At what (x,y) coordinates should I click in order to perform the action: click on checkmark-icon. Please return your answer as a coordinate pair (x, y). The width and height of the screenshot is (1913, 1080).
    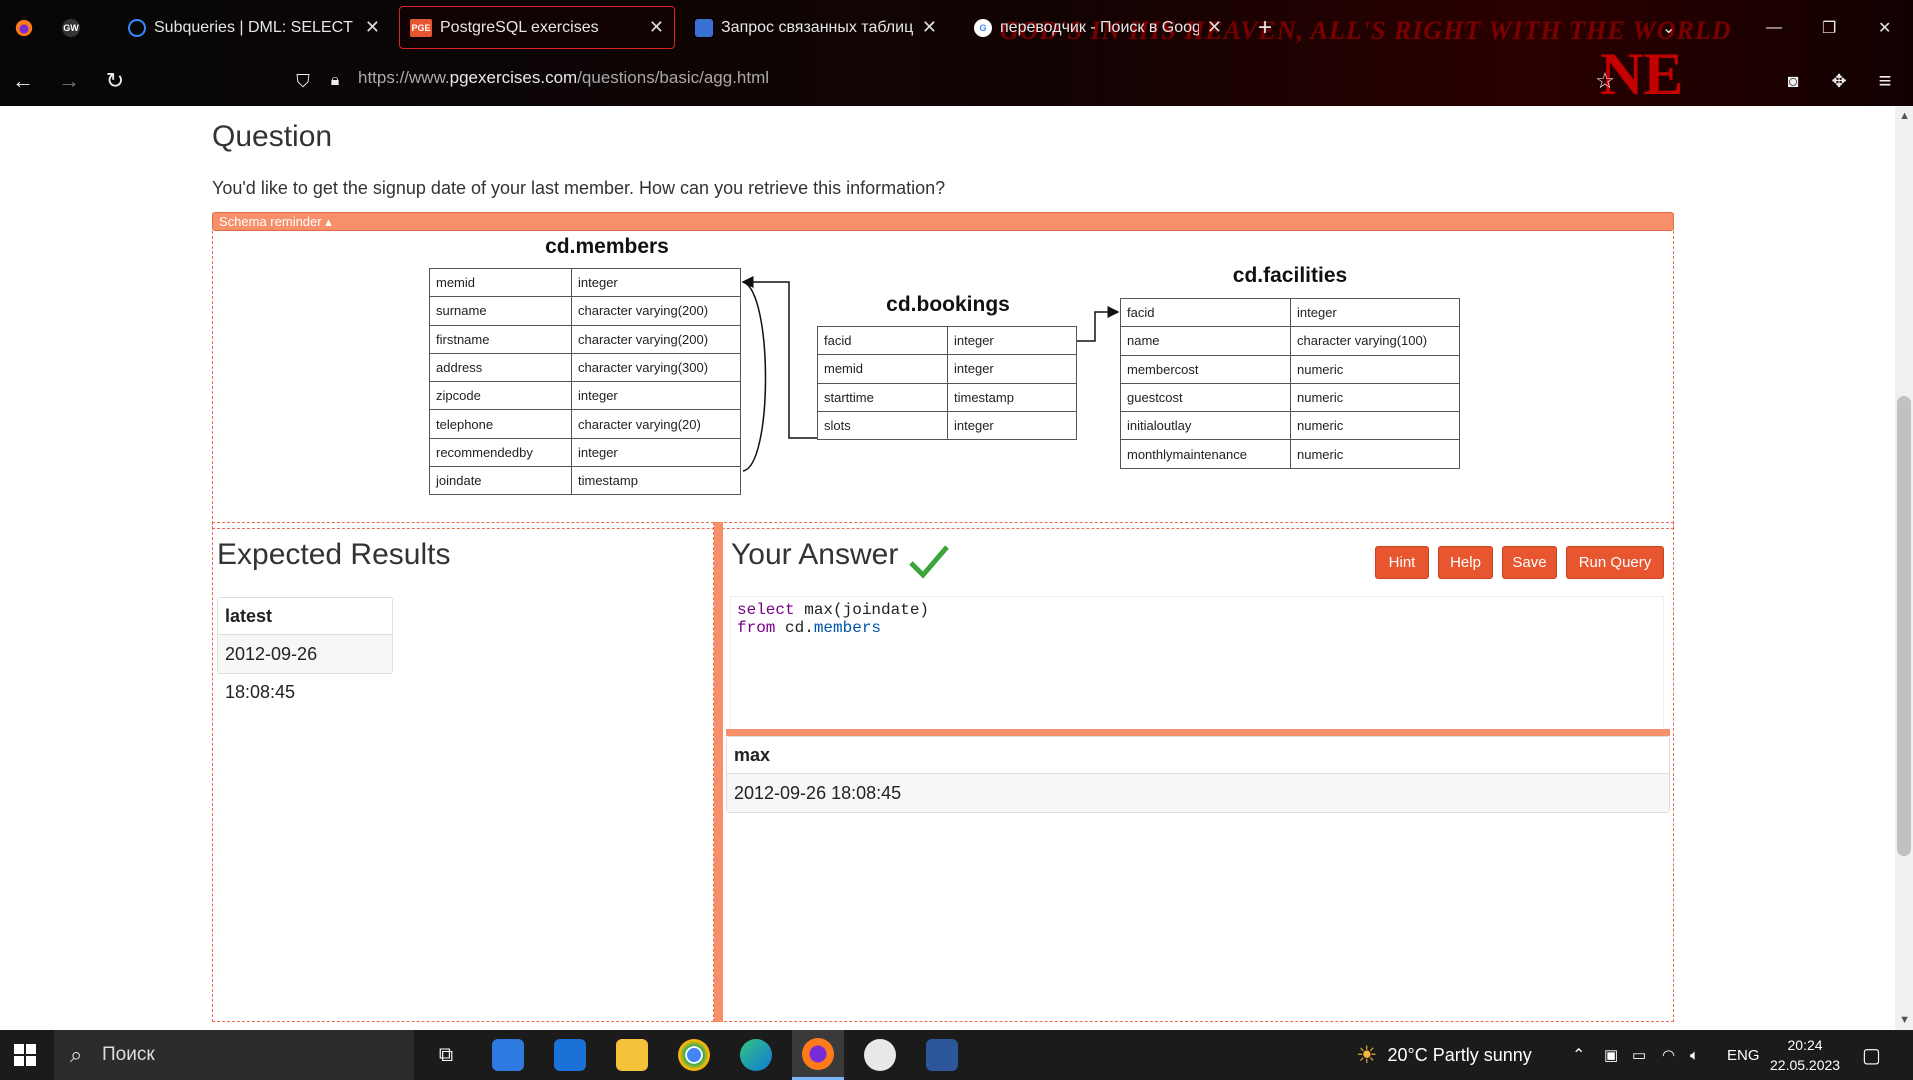
    Looking at the image, I should click on (929, 562).